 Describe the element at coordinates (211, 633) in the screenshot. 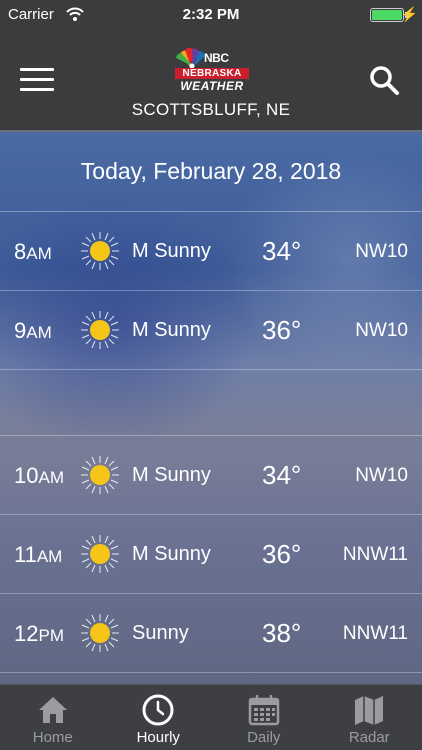

I see `hour-row: 12PM Sunny 38° NNW11` at that location.